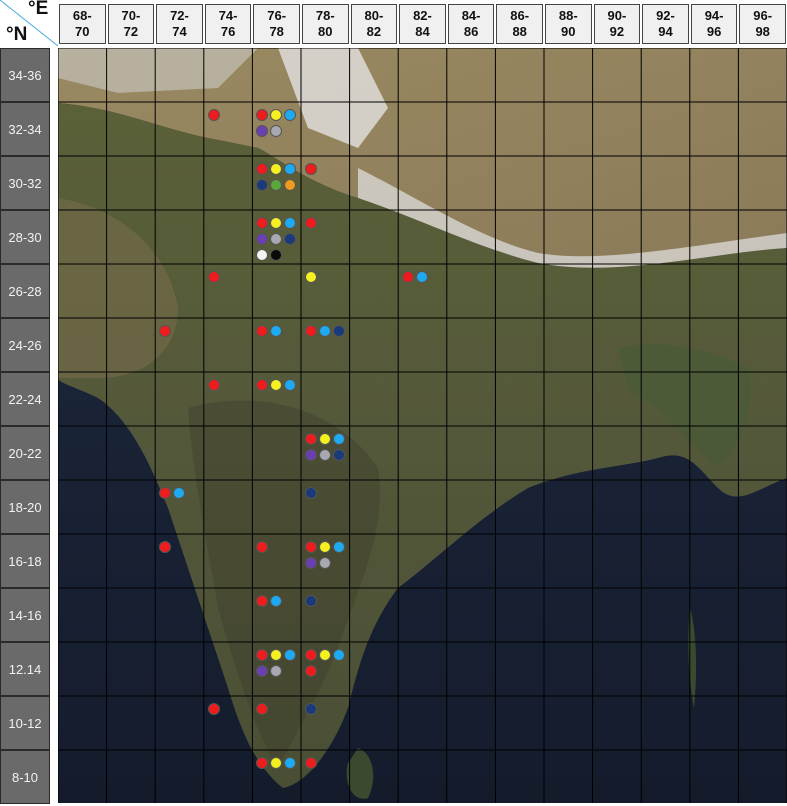 The image size is (787, 806). What do you see at coordinates (131, 24) in the screenshot?
I see `longitude-band-label: 70- 72` at bounding box center [131, 24].